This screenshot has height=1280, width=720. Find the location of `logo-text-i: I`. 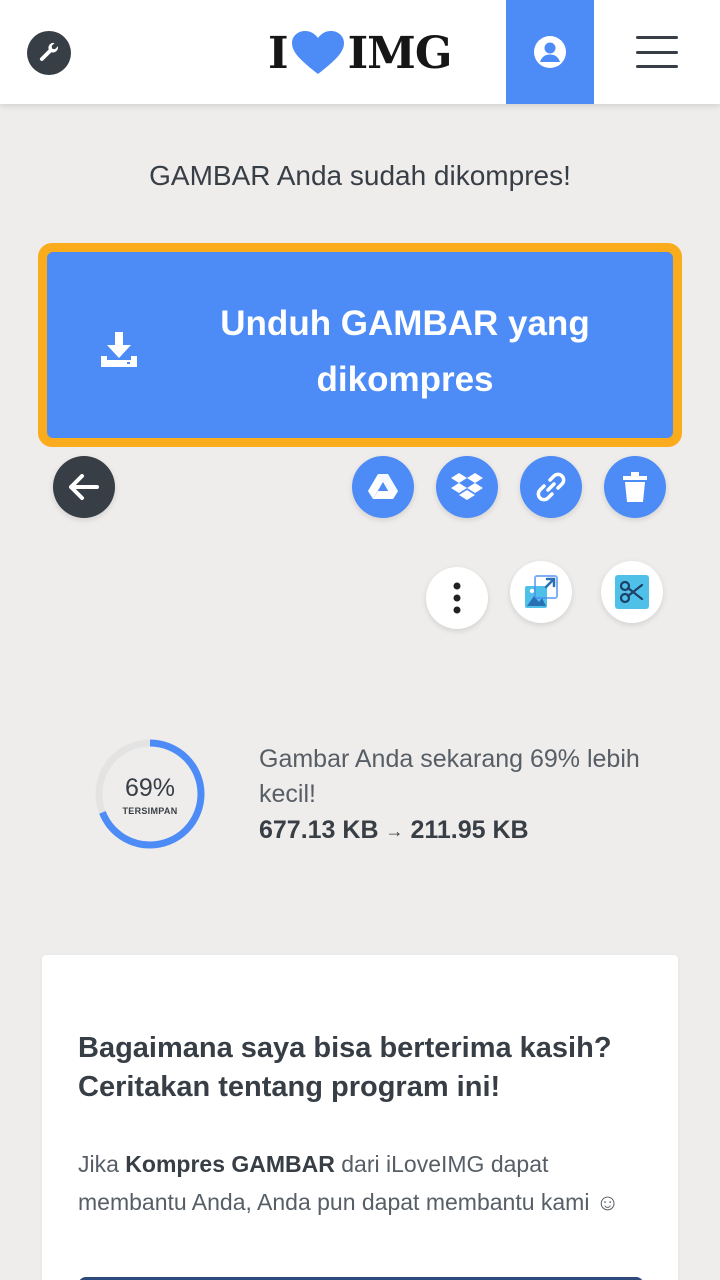

logo-text-i: I is located at coordinates (278, 53).